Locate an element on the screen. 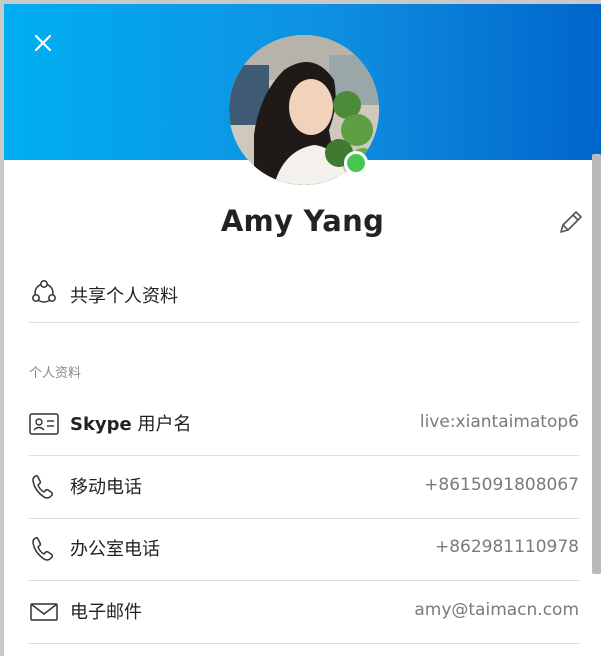 The image size is (601, 656). share-profile-label: 共享个人资料 is located at coordinates (124, 296).